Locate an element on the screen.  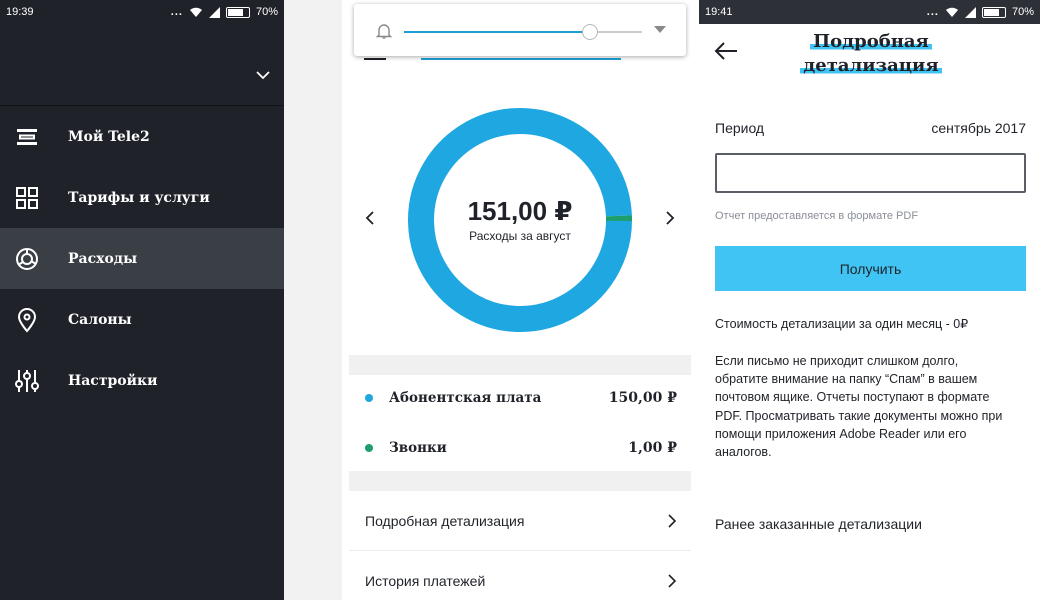
tele2-logo-icon is located at coordinates (27, 136).